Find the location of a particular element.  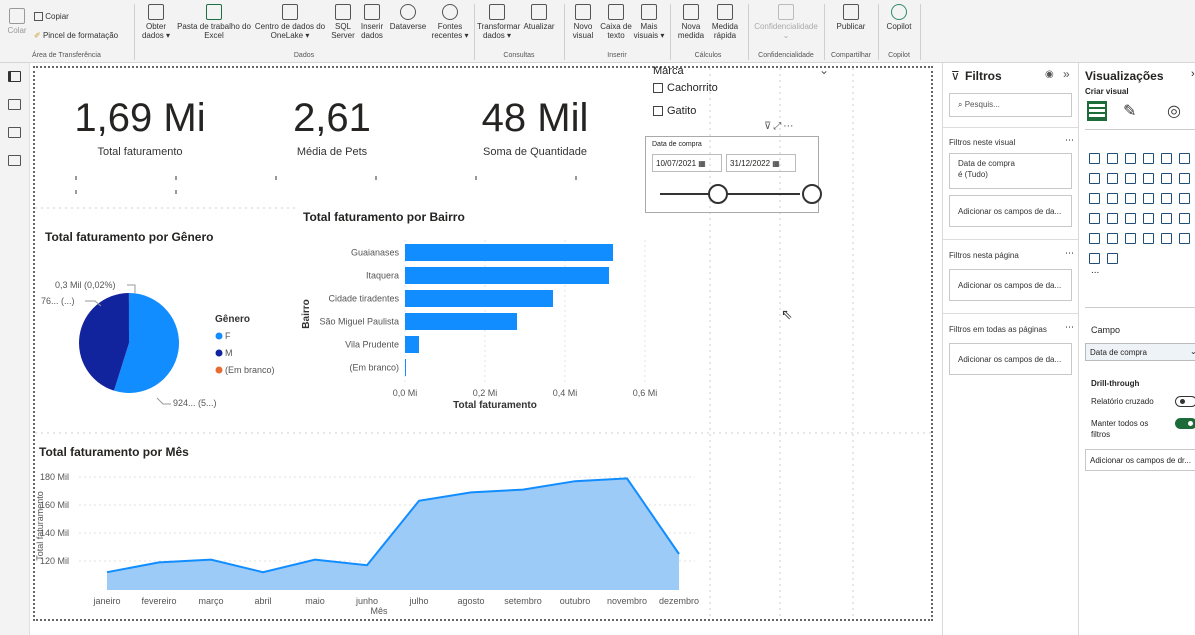

analytics-tab-icon: ◎ is located at coordinates (1174, 111).